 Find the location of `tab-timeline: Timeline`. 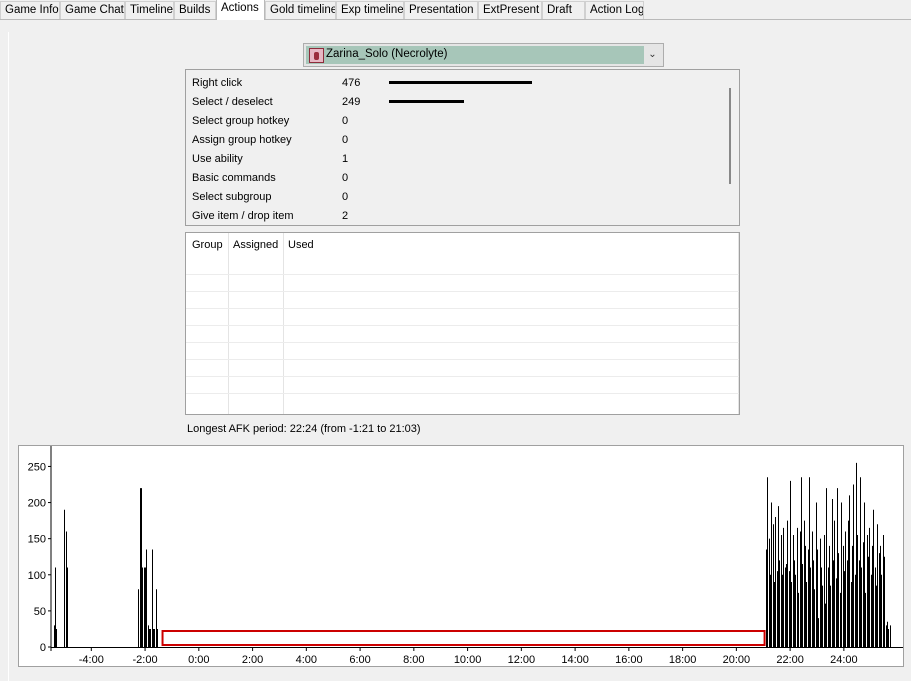

tab-timeline: Timeline is located at coordinates (149, 10).